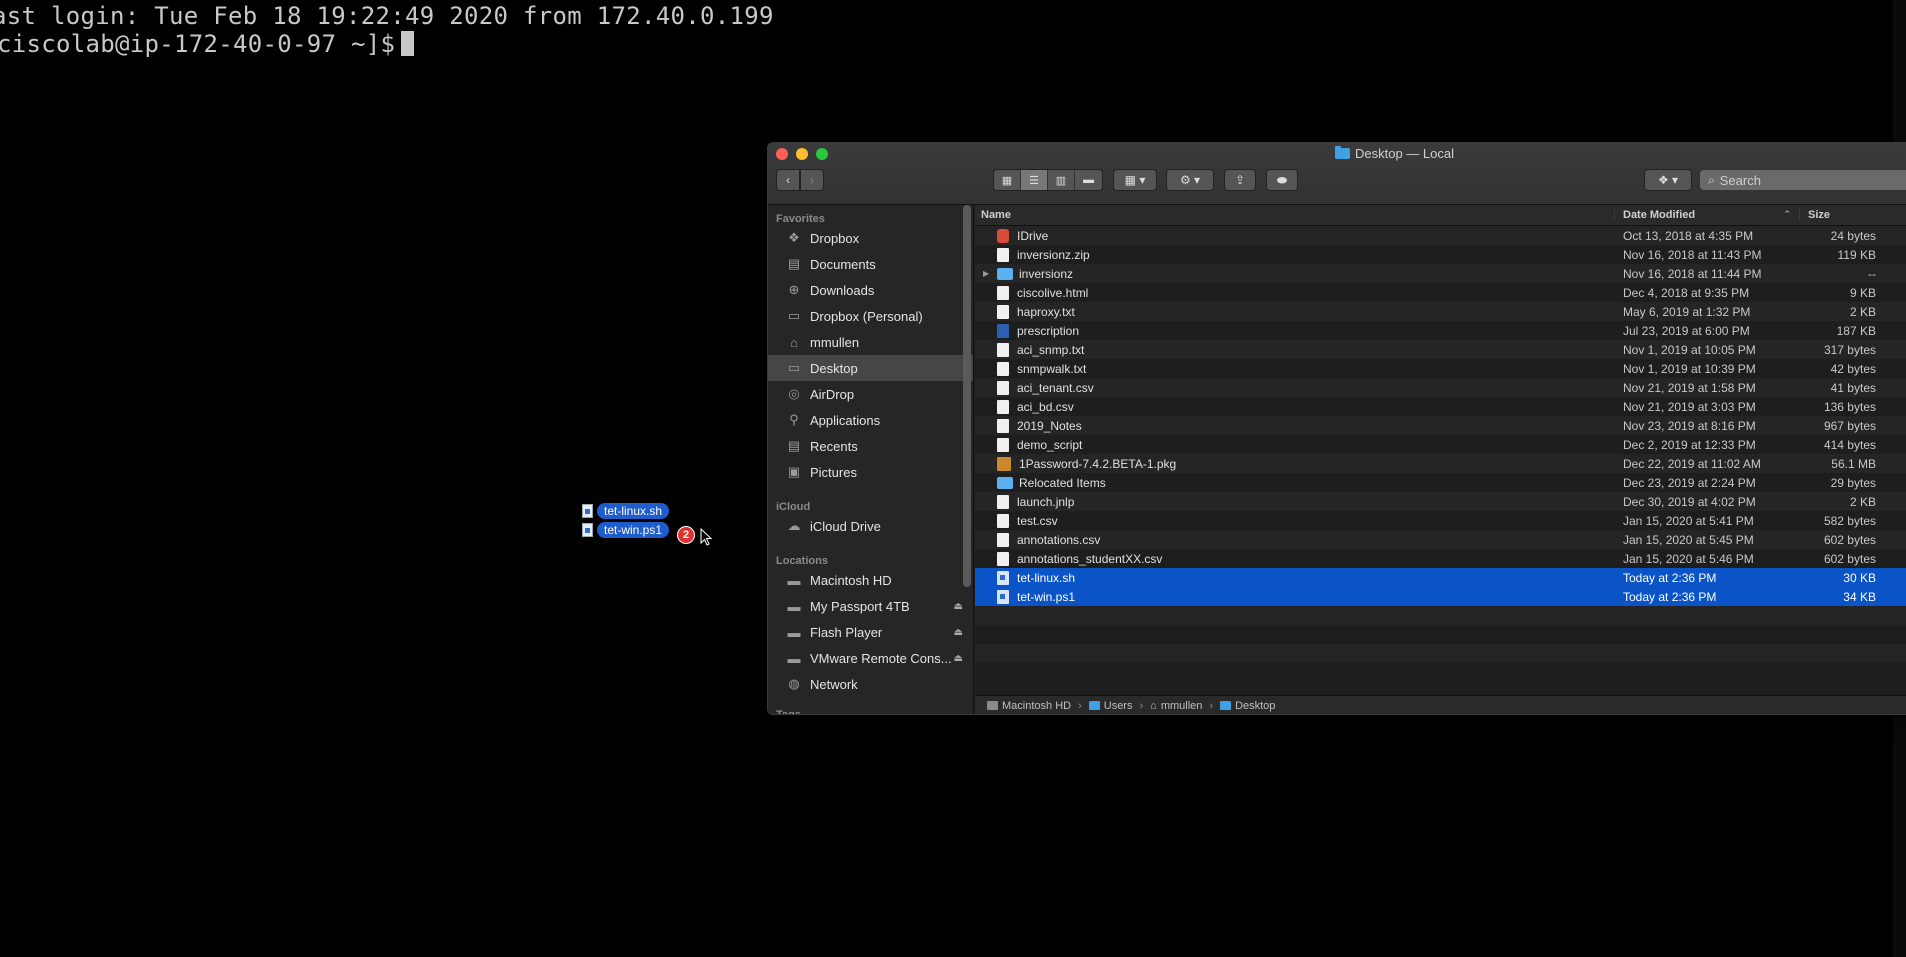  Describe the element at coordinates (812, 180) in the screenshot. I see `forward-button: ›` at that location.